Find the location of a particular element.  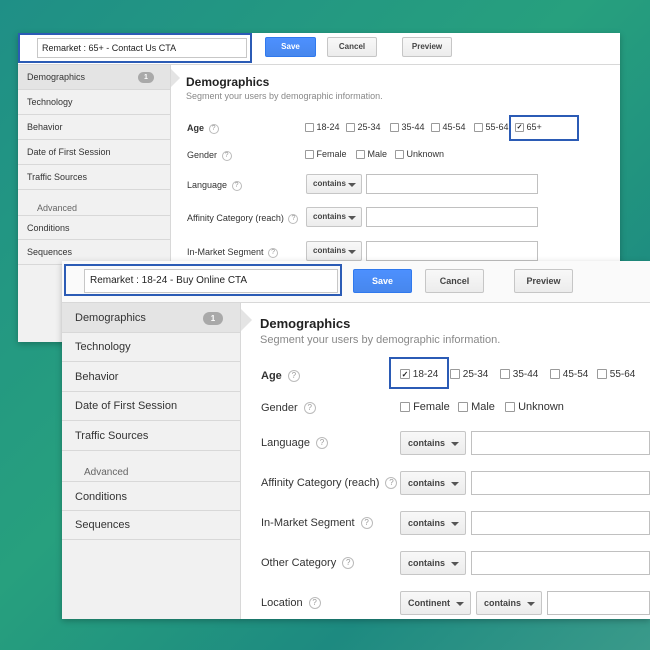

location-type-select: Continent is located at coordinates (435, 603).